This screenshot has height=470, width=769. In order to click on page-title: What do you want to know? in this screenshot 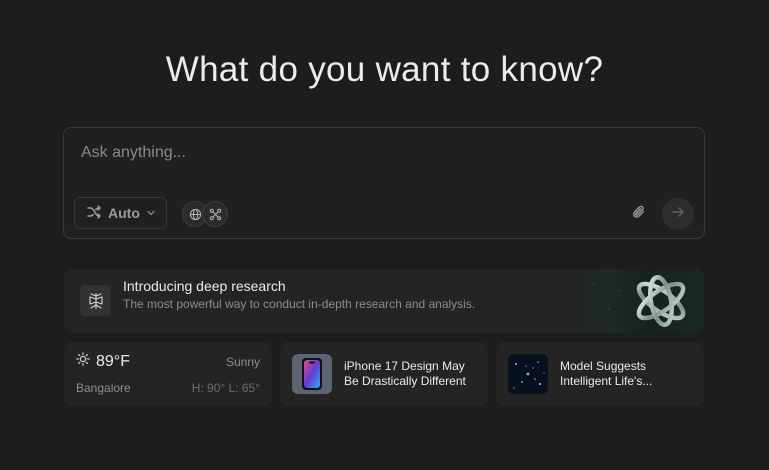, I will do `click(384, 69)`.